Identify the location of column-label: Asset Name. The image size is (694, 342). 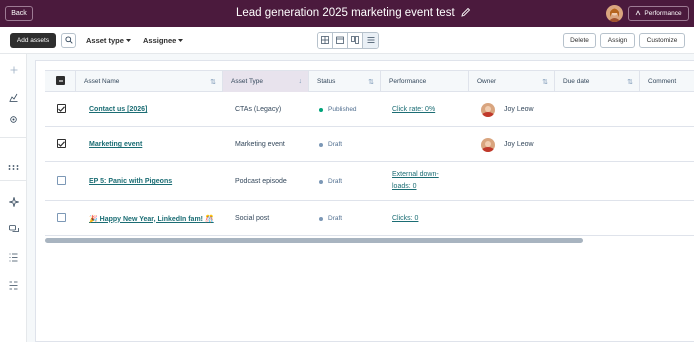
(102, 81).